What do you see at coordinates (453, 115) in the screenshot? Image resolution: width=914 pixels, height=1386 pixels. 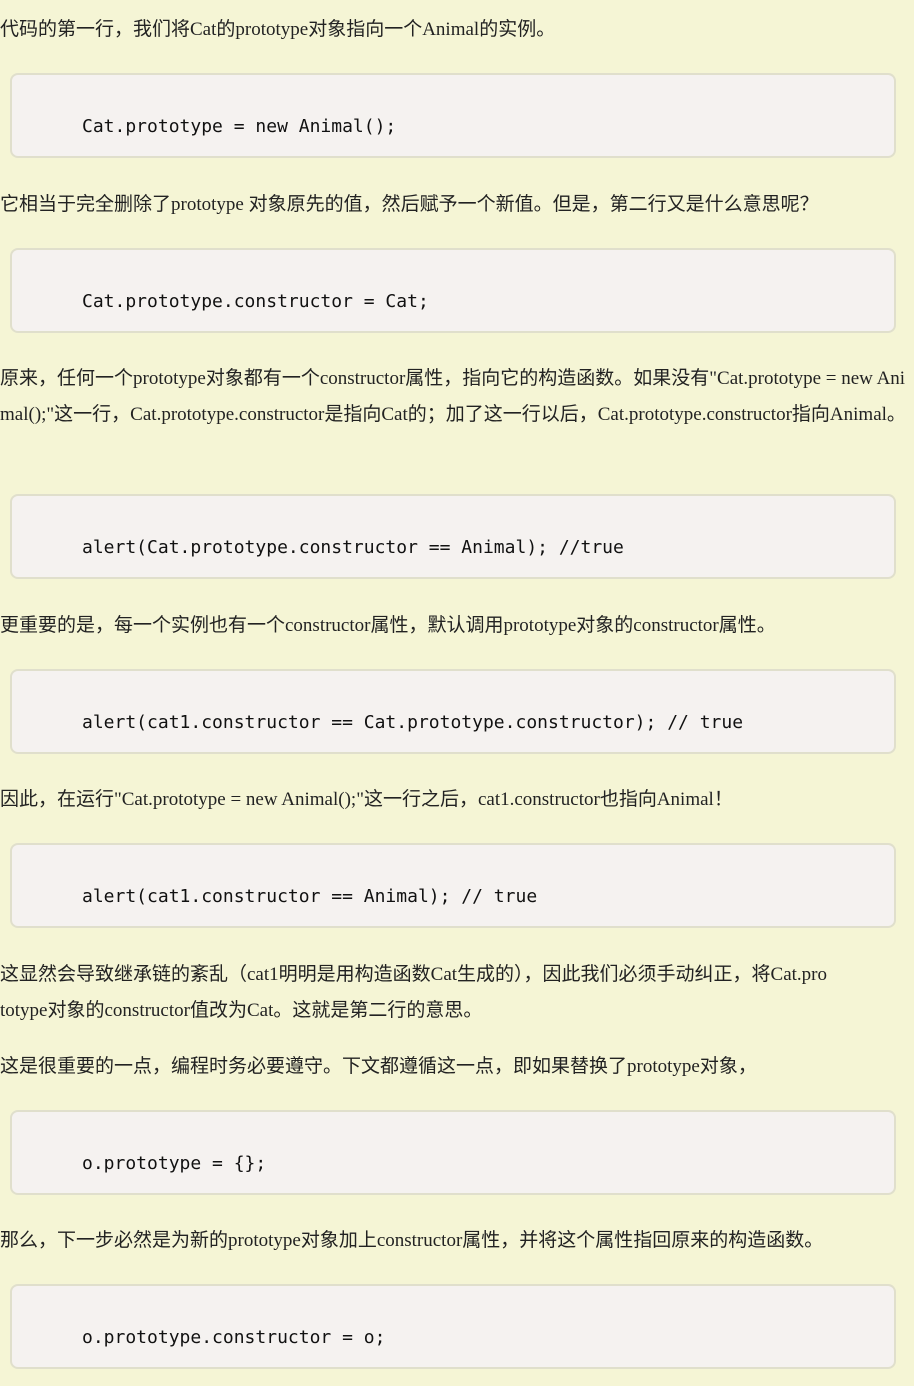 I see `code-block-1: Cat.prototype = new Animal();` at bounding box center [453, 115].